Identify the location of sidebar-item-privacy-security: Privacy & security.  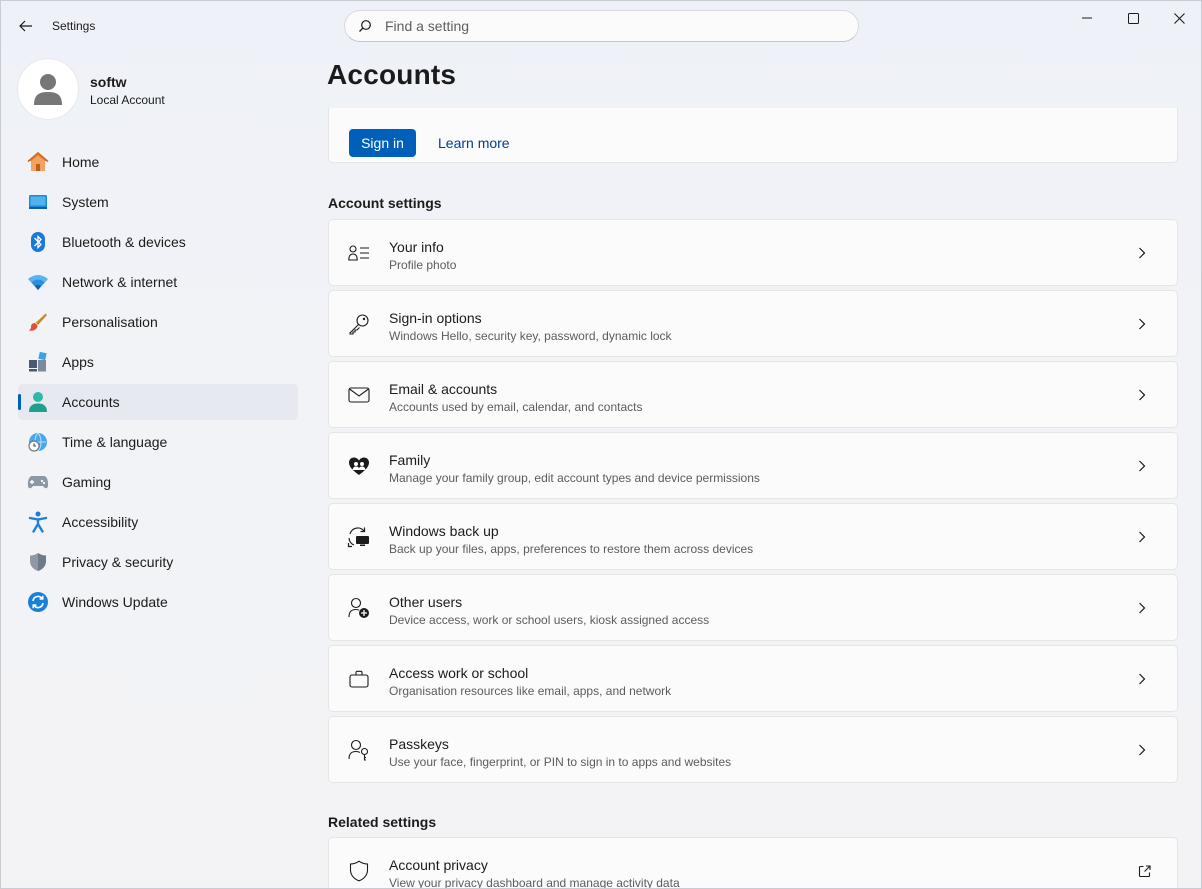
(158, 562).